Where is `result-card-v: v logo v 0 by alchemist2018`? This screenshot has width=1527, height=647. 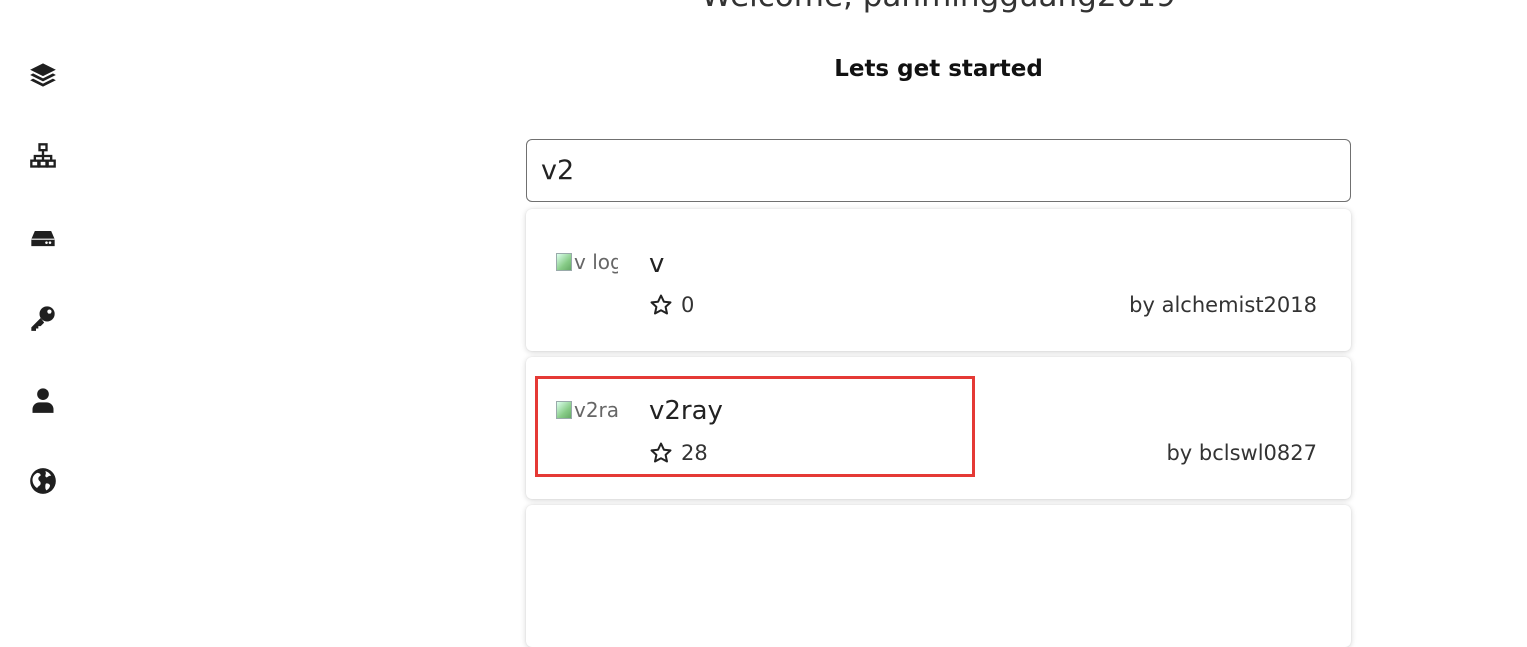 result-card-v: v logo v 0 by alchemist2018 is located at coordinates (938, 280).